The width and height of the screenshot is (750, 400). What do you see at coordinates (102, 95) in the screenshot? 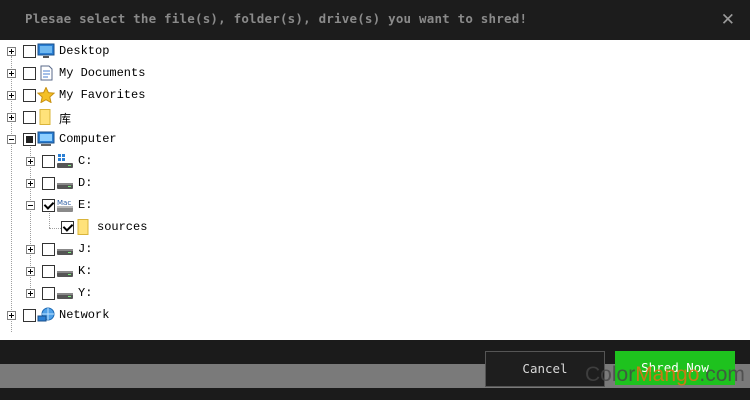
I see `tree-item-label: My Favorites` at bounding box center [102, 95].